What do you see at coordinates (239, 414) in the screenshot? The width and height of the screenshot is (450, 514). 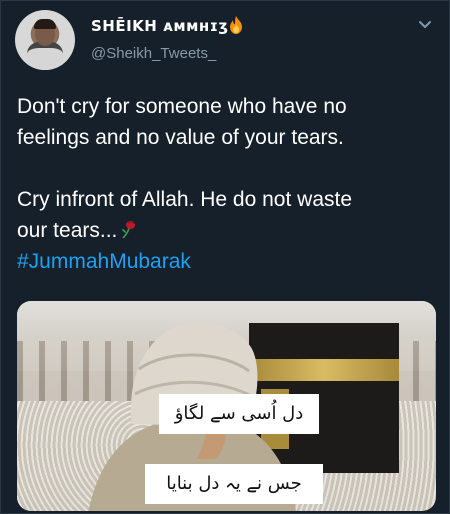 I see `image-caption-1: دل اُسی سے لگاؤ` at bounding box center [239, 414].